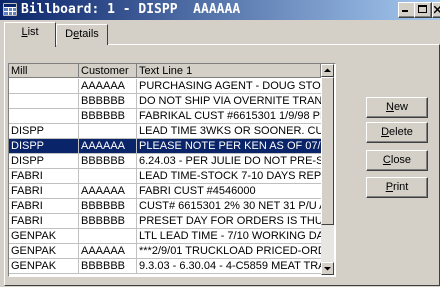  Describe the element at coordinates (229, 236) in the screenshot. I see `grid-cell-text-line-1: LTL LEAD TIME - 7/10 WORKING DAYS**T/L` at that location.